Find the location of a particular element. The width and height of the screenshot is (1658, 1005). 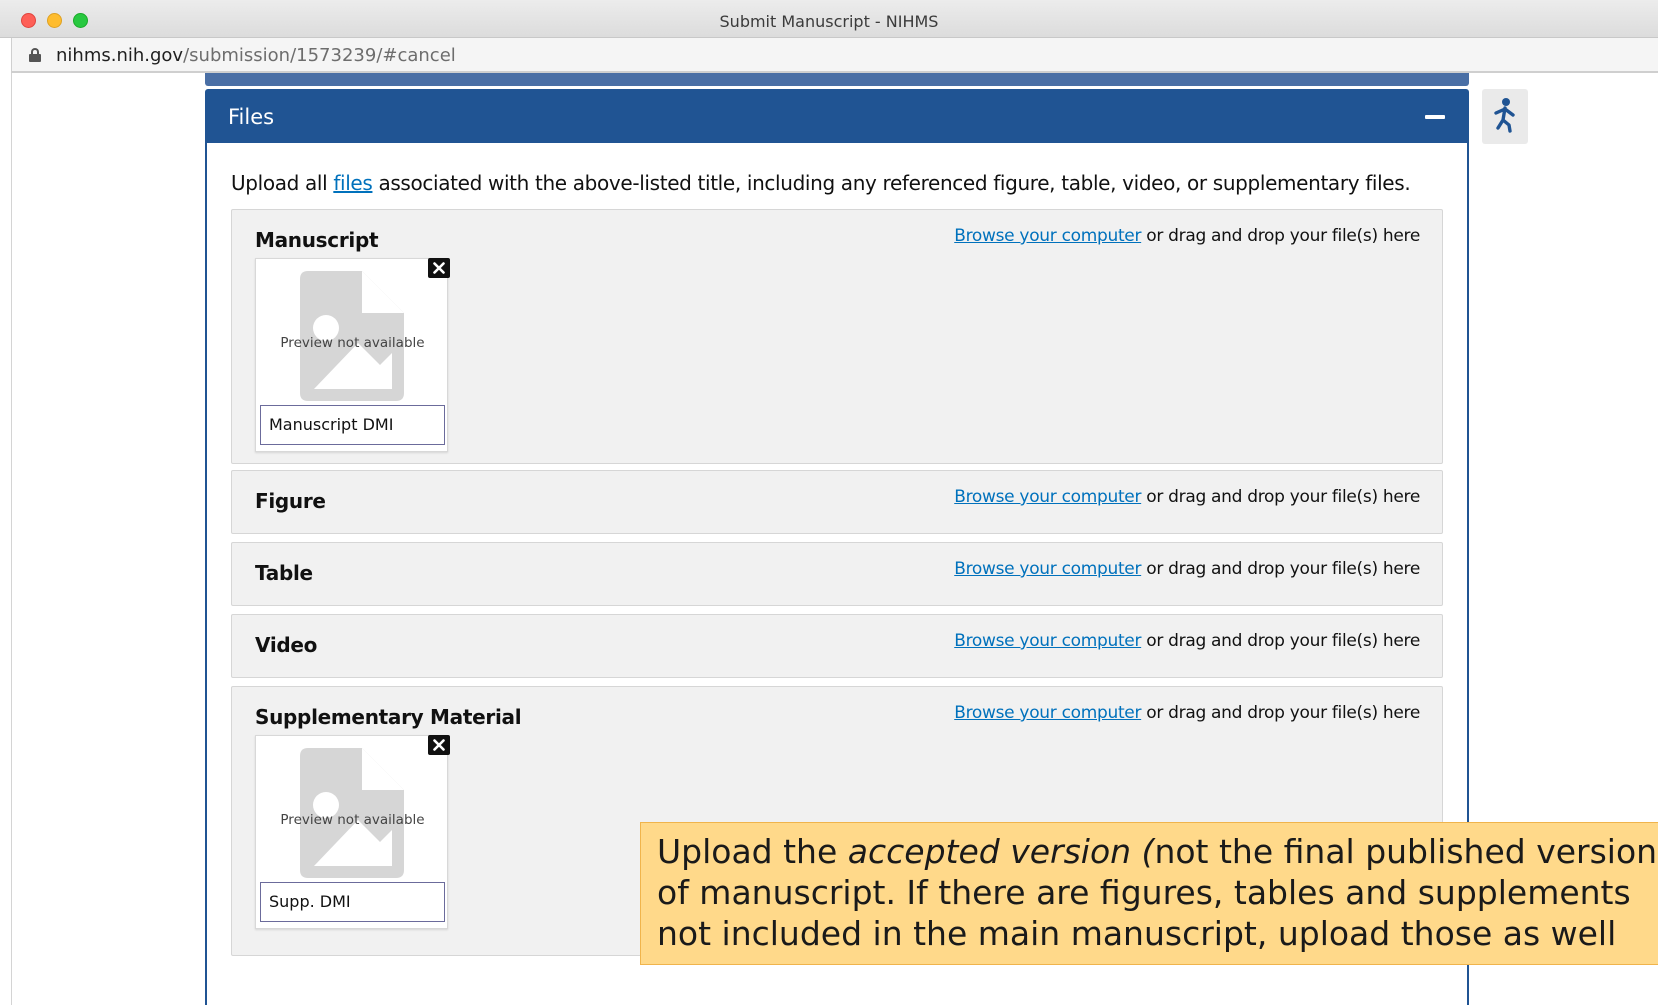

section-title: Manuscript is located at coordinates (317, 240).